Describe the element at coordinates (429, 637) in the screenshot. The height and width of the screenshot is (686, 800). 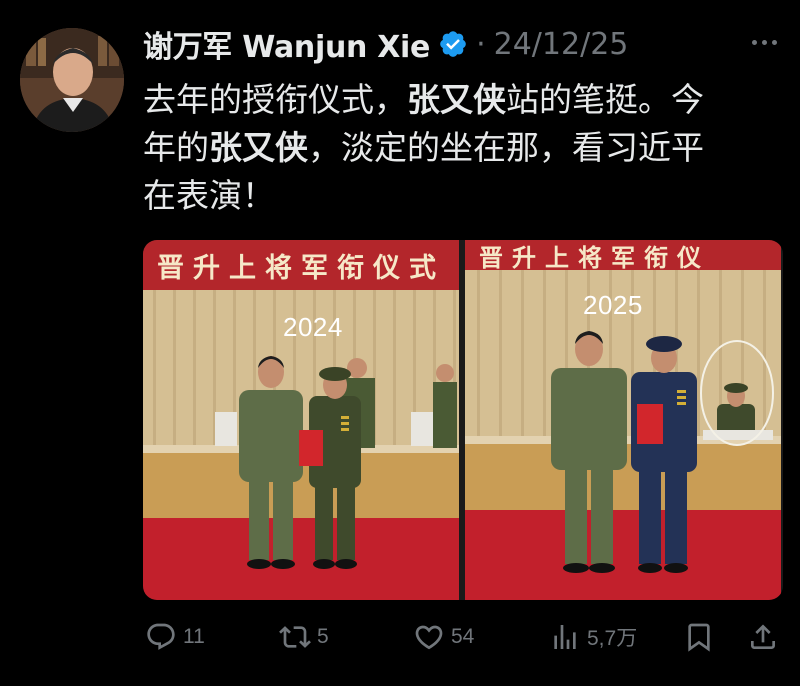
I see `heart-icon` at that location.